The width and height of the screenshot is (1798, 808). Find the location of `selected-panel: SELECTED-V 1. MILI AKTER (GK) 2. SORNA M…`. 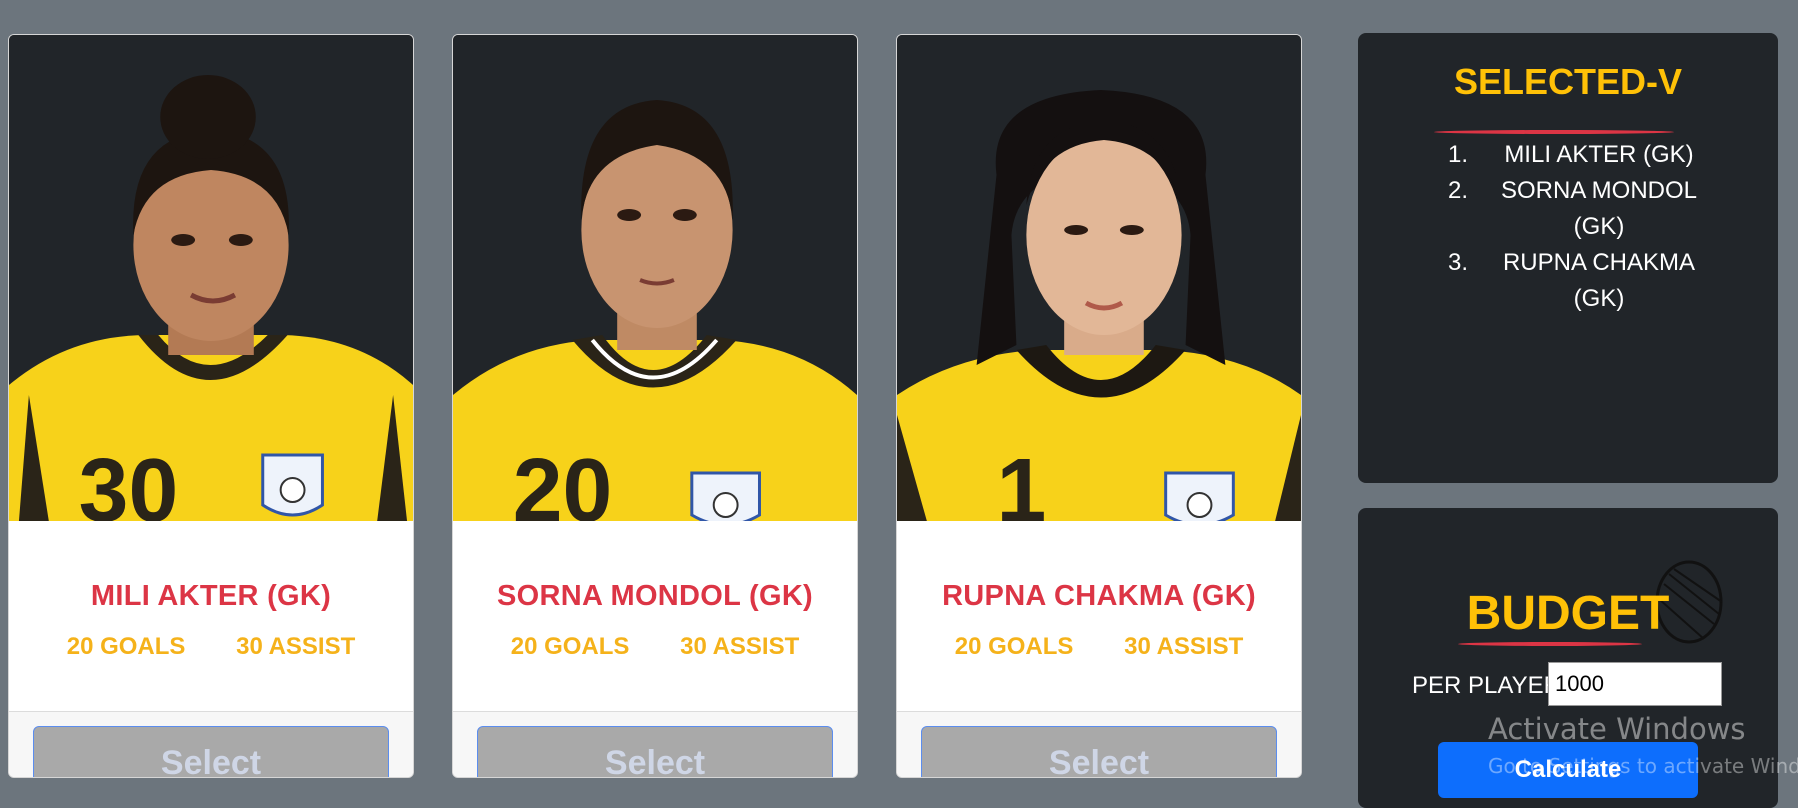

selected-panel: SELECTED-V 1. MILI AKTER (GK) 2. SORNA M… is located at coordinates (1568, 258).